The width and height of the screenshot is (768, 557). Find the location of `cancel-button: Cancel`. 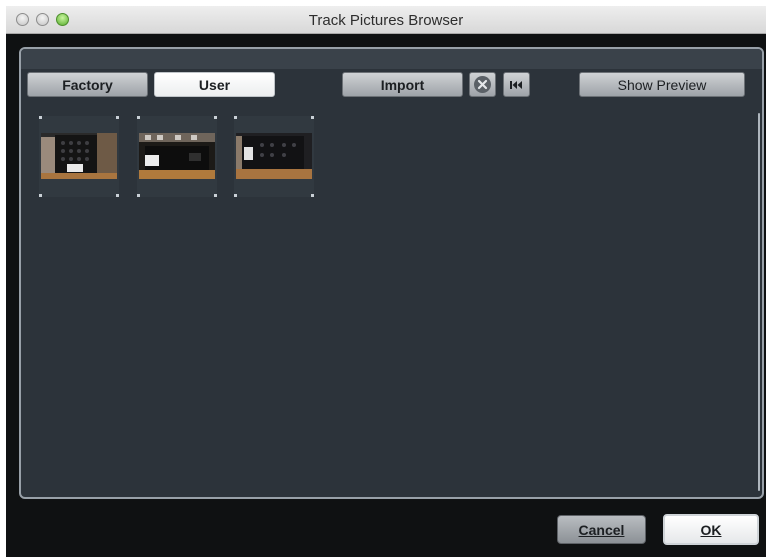

cancel-button: Cancel is located at coordinates (601, 529).